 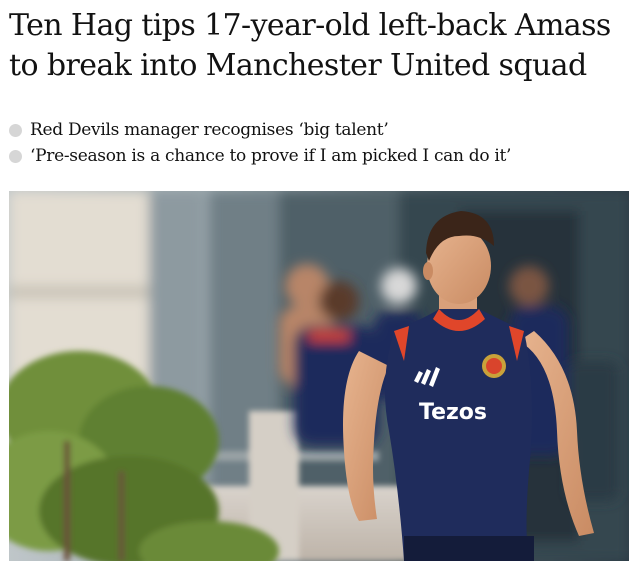 What do you see at coordinates (453, 412) in the screenshot?
I see `sponsor-text: Tezos` at bounding box center [453, 412].